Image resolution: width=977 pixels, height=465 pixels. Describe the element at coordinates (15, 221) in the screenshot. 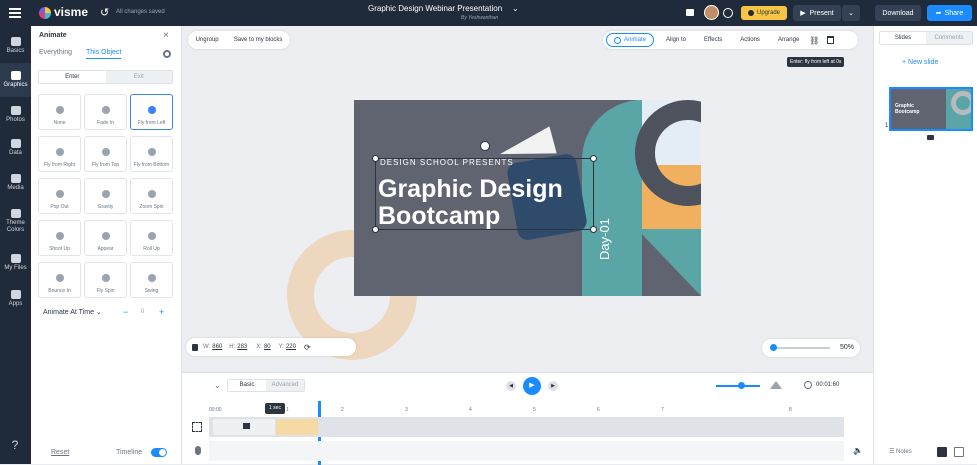

I see `rail-item-theme-colors: Theme Colors` at that location.